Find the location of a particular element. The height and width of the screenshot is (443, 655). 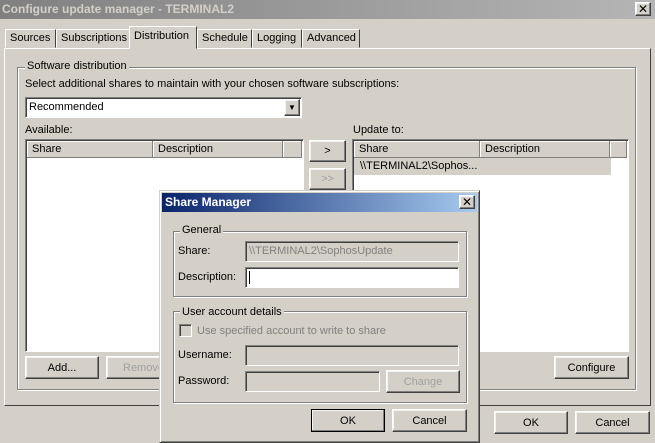

available-filler-column-header is located at coordinates (292, 149).